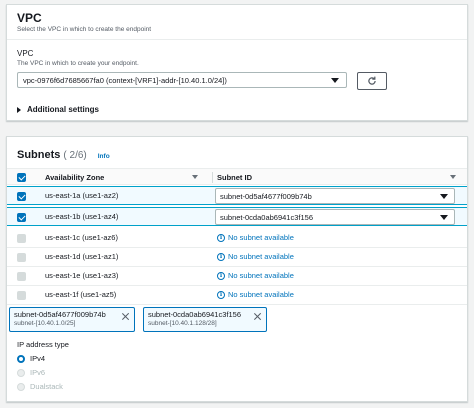 The image size is (474, 408). I want to click on divider, so click(237, 39).